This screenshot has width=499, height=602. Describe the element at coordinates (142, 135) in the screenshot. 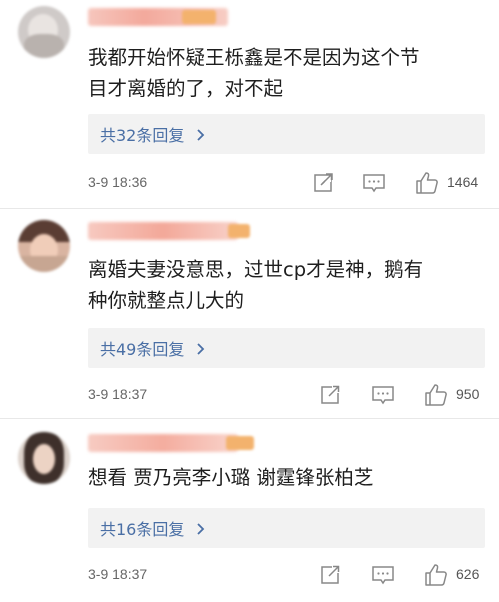

I see `replies-label: 共32条回复` at that location.